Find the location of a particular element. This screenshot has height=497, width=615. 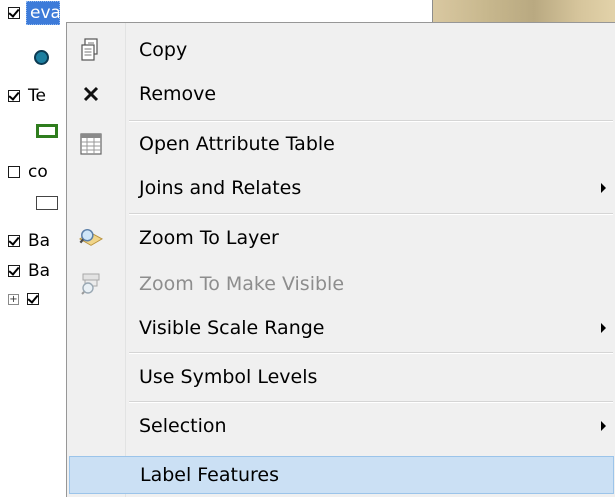

menu-item-use-symbol-levels: Use Symbol Levels is located at coordinates (341, 377).